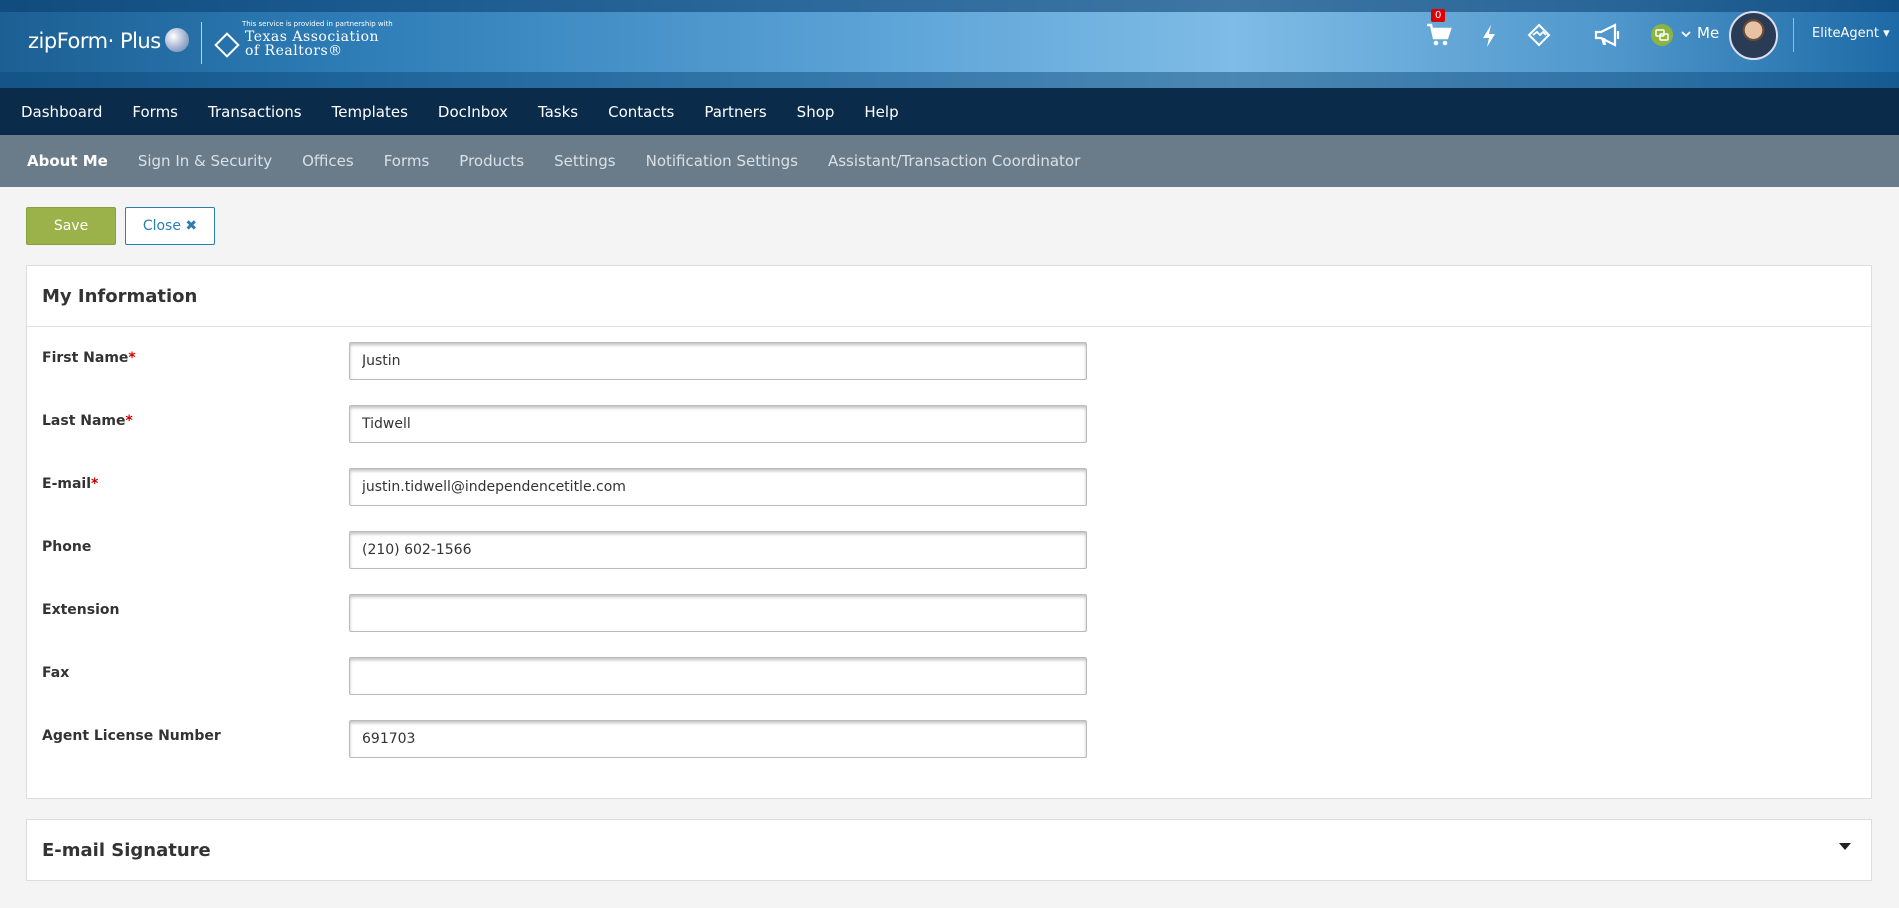 The height and width of the screenshot is (908, 1899). I want to click on close-button-label: Close, so click(161, 226).